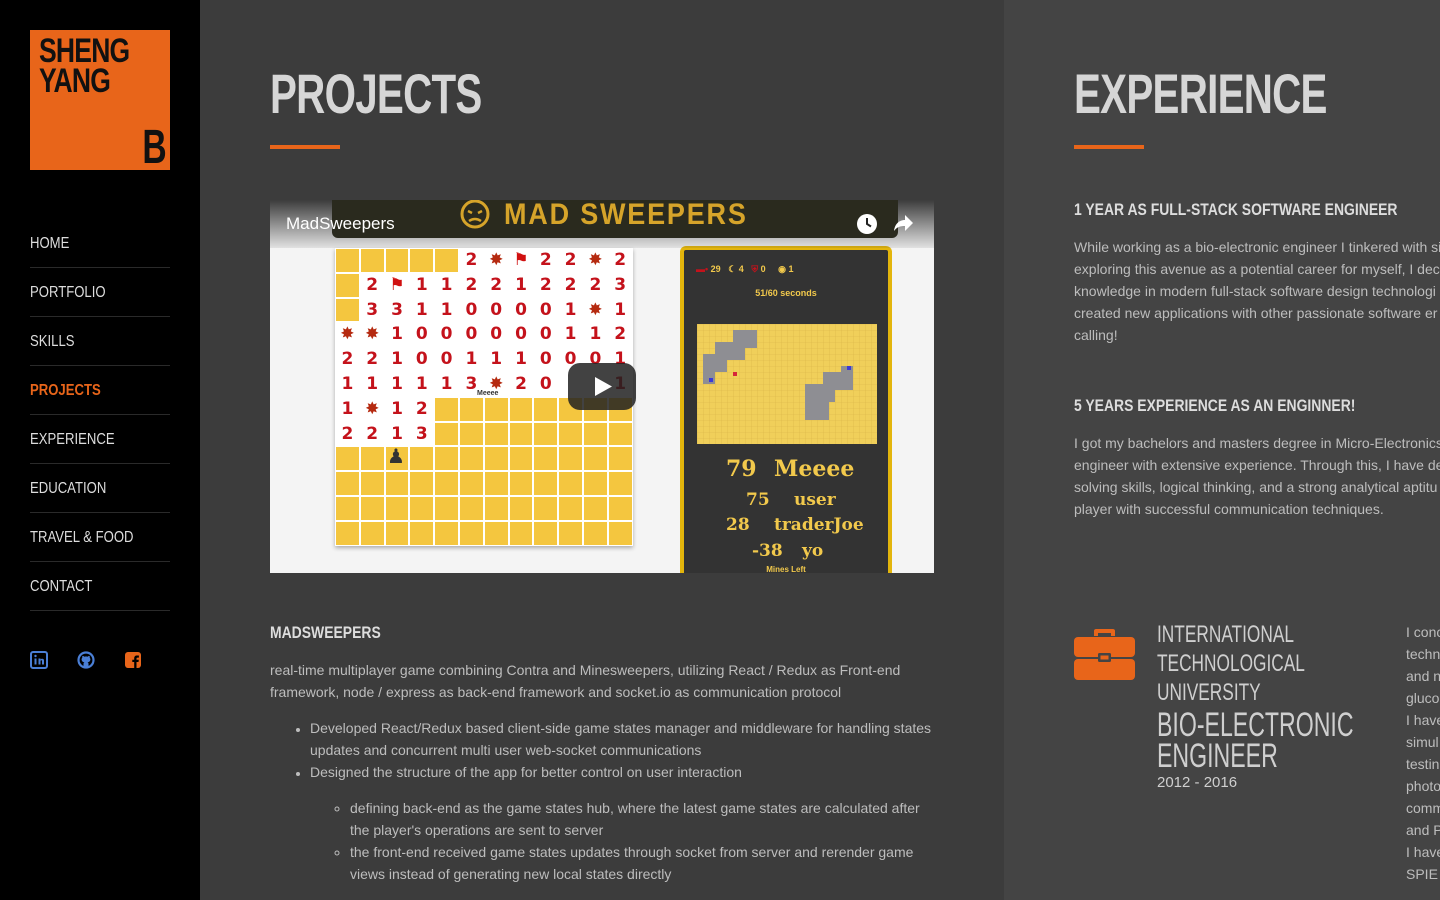 Image resolution: width=1440 pixels, height=900 pixels. I want to click on nav-item-education: EDUCATION, so click(100, 488).